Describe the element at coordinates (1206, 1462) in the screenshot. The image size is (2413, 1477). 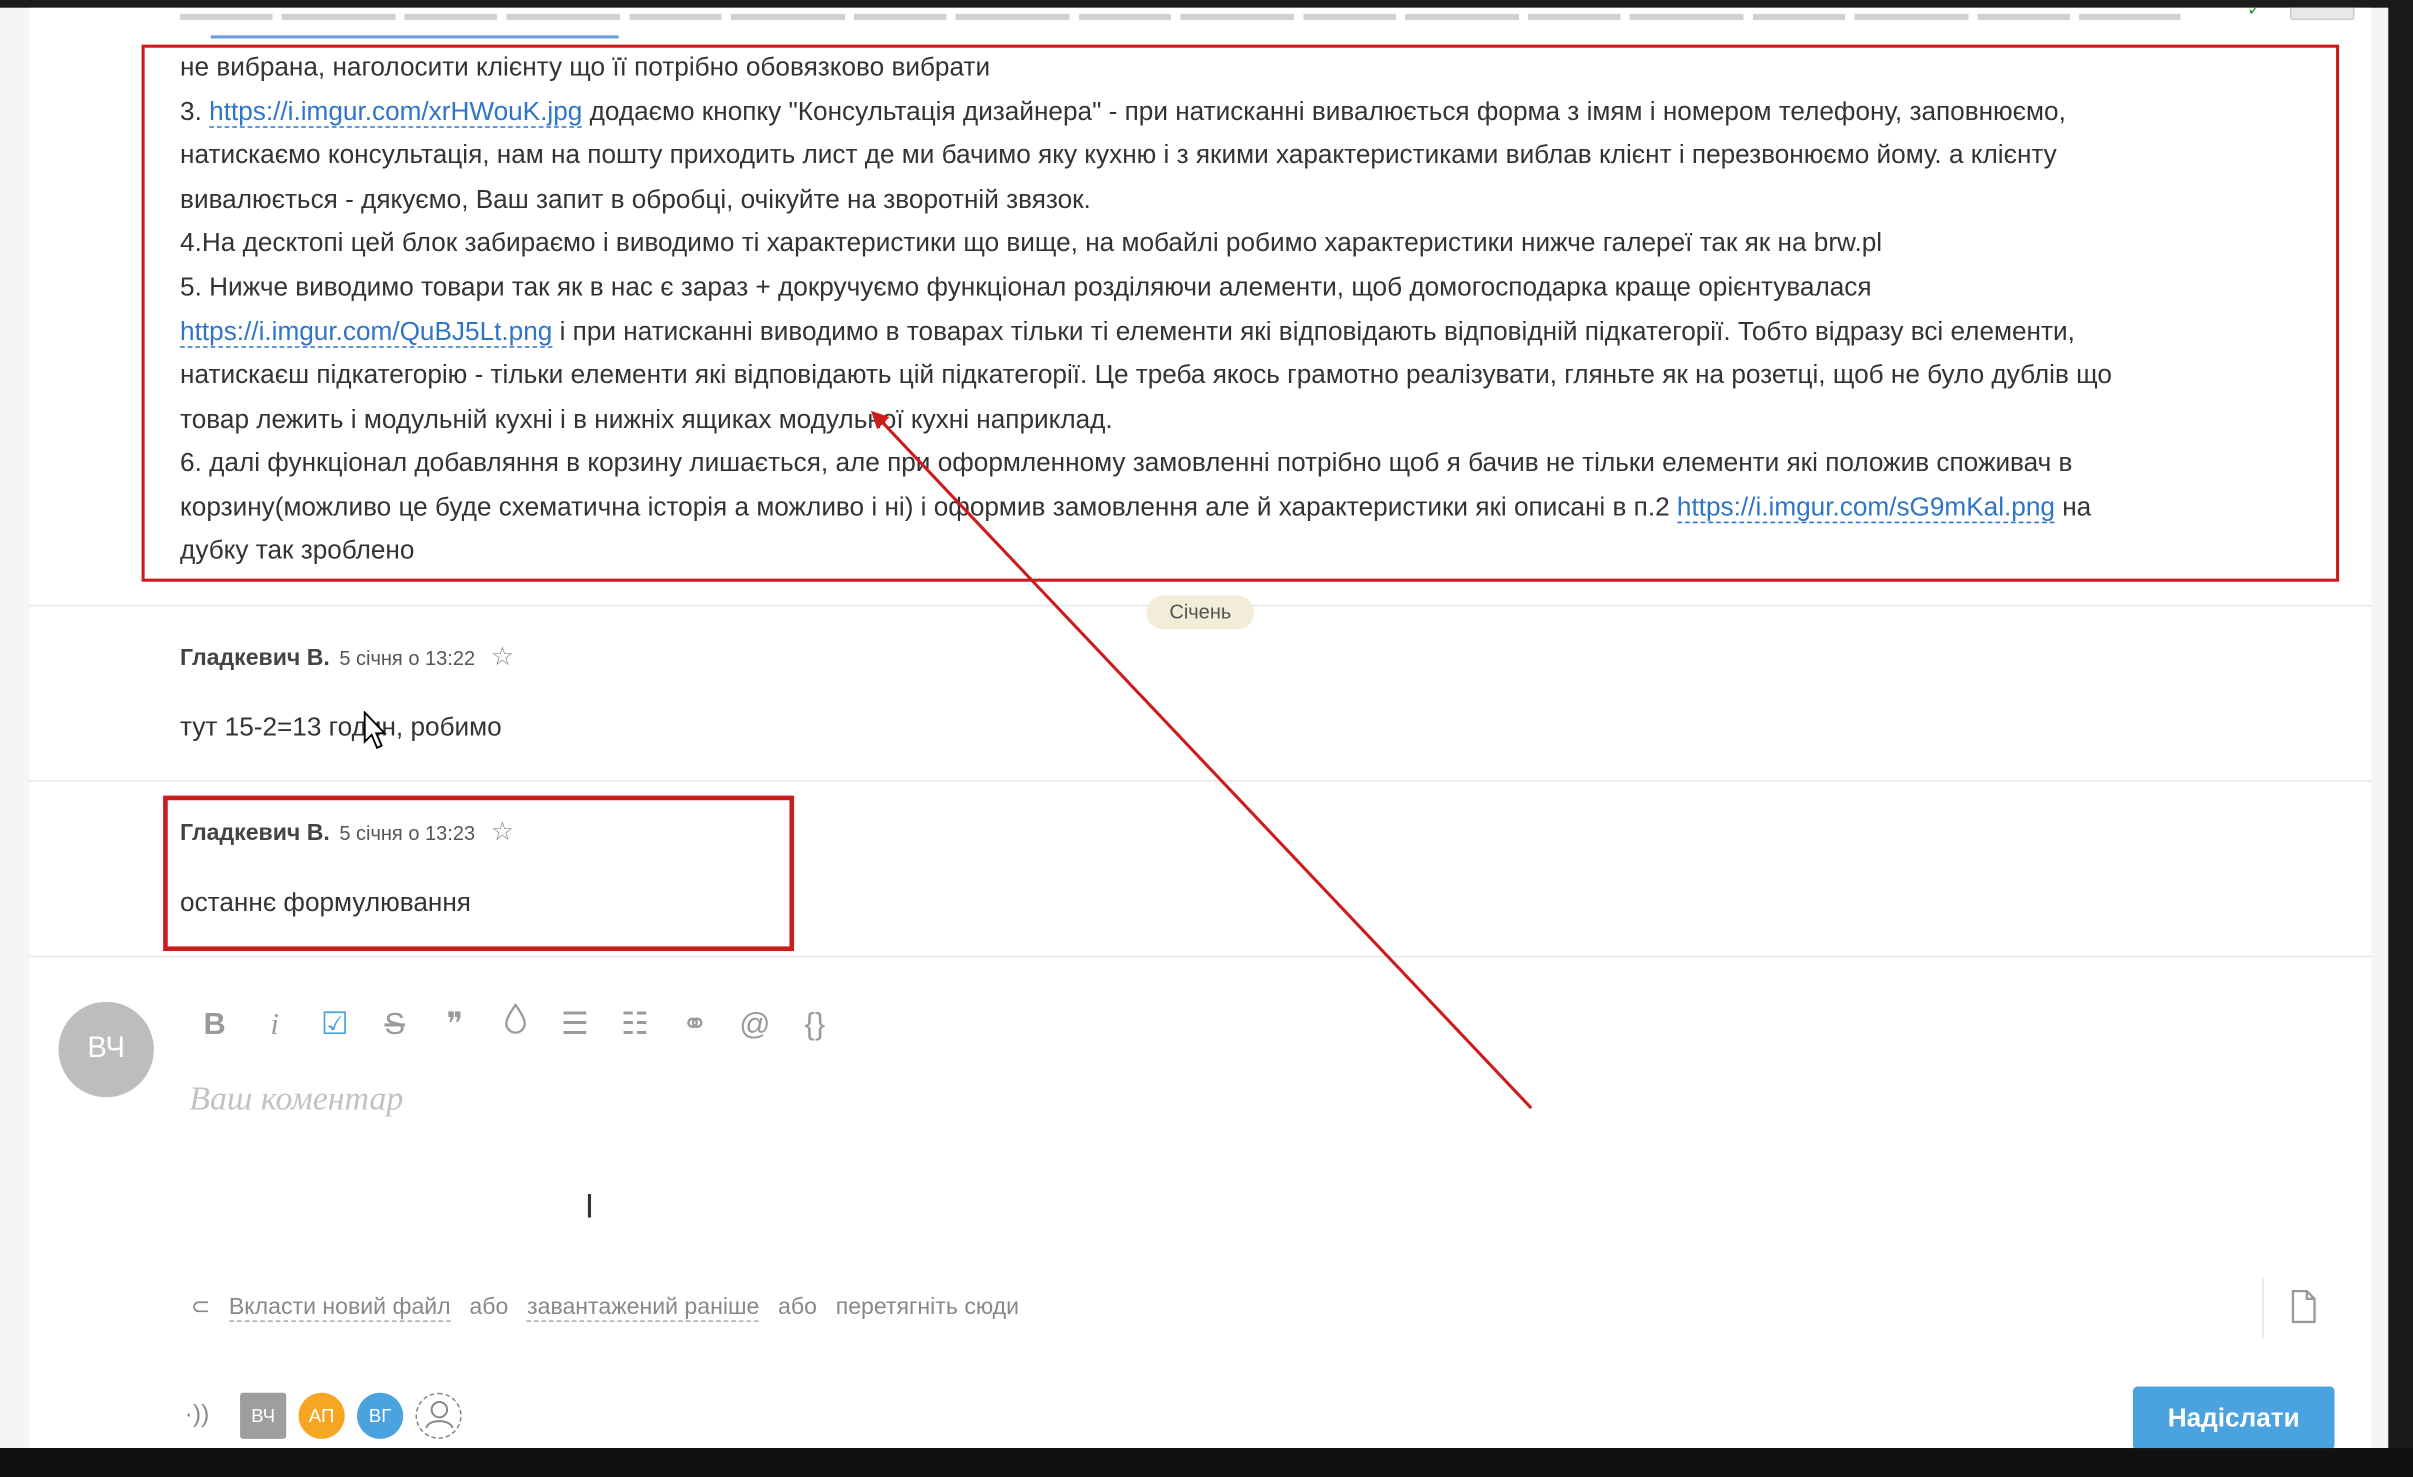
I see `bottom-bar` at that location.